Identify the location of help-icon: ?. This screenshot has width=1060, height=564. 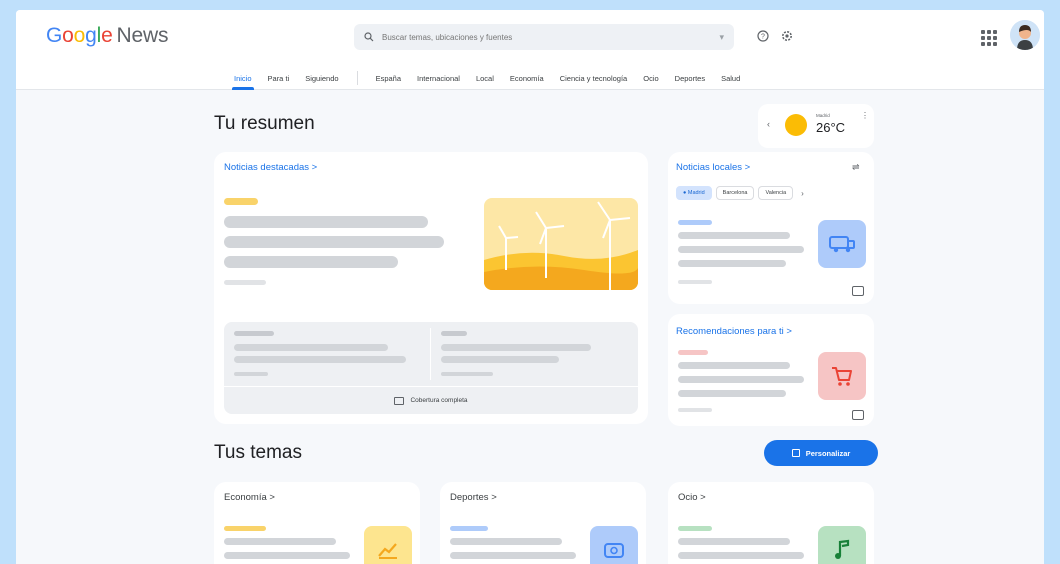
(763, 36).